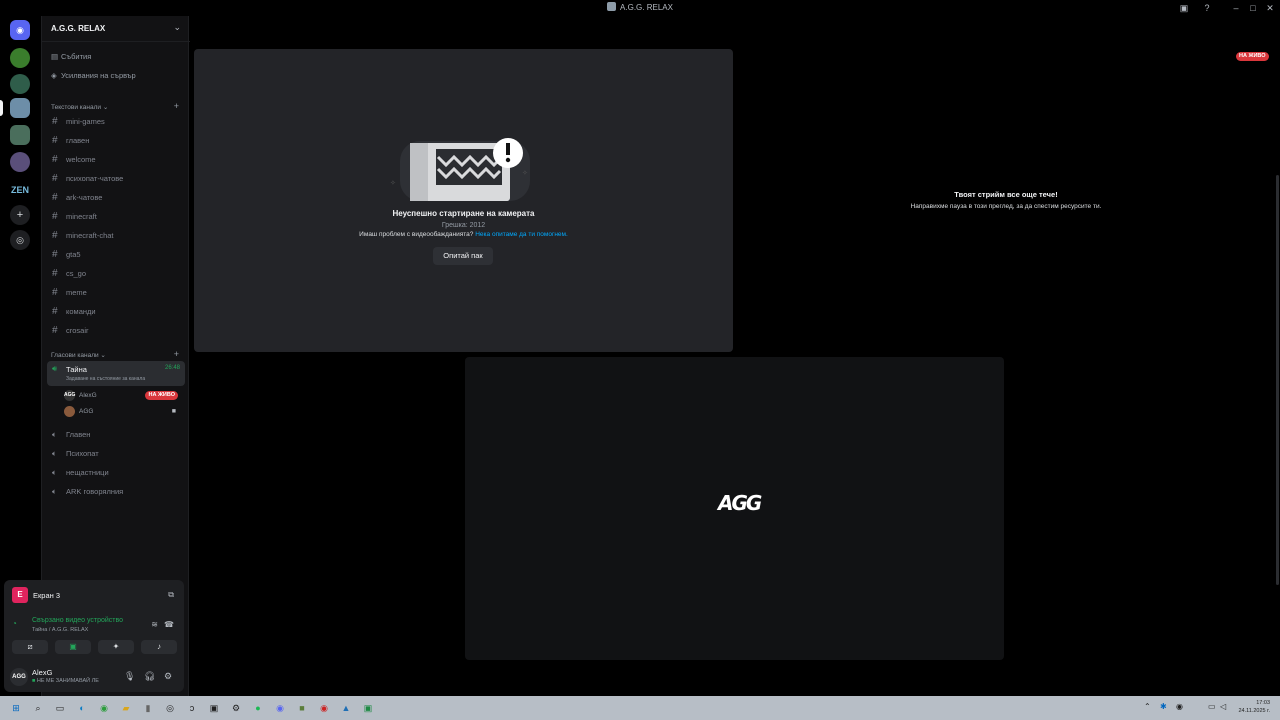 This screenshot has height=720, width=1280. What do you see at coordinates (460, 169) in the screenshot?
I see `camera-error-illustration: ✖ ✧ ✧` at bounding box center [460, 169].